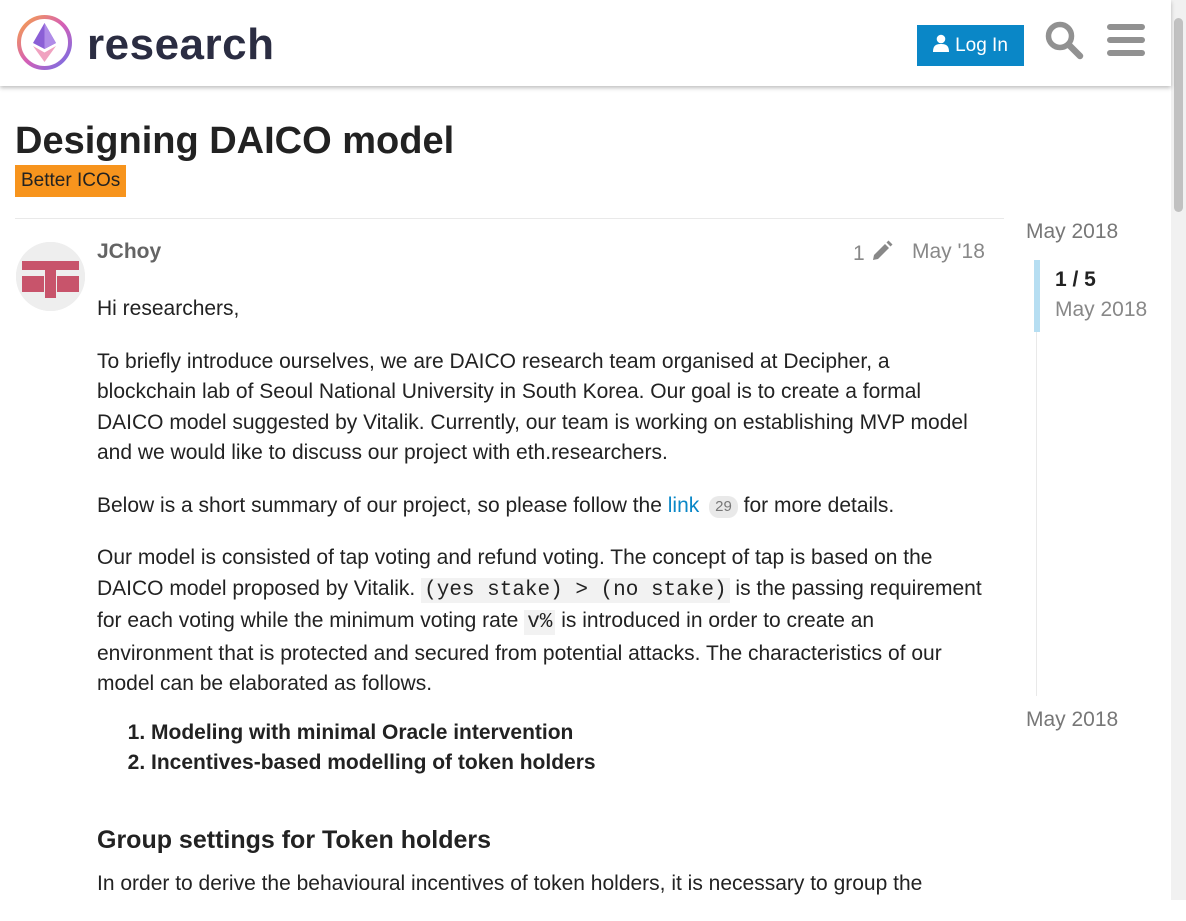  What do you see at coordinates (1101, 309) in the screenshot?
I see `timeline-current-date: May 2018` at bounding box center [1101, 309].